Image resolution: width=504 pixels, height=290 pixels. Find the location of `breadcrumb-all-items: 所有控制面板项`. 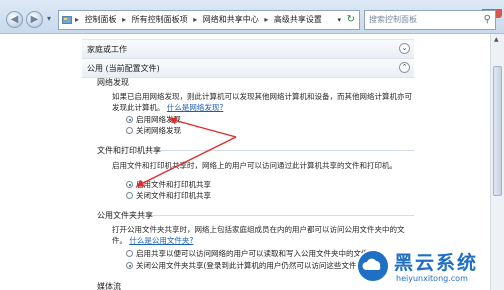

breadcrumb-all-items: 所有控制面板项 is located at coordinates (160, 19).